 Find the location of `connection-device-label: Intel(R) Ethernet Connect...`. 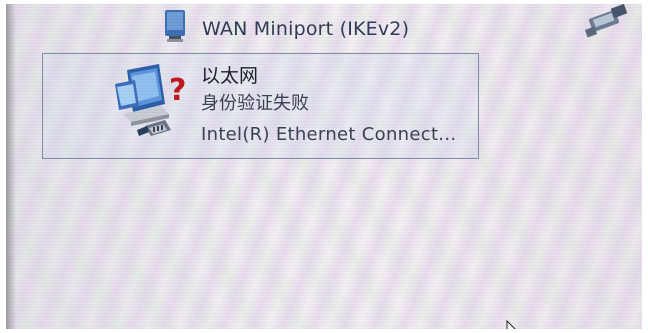

connection-device-label: Intel(R) Ethernet Connect... is located at coordinates (329, 134).